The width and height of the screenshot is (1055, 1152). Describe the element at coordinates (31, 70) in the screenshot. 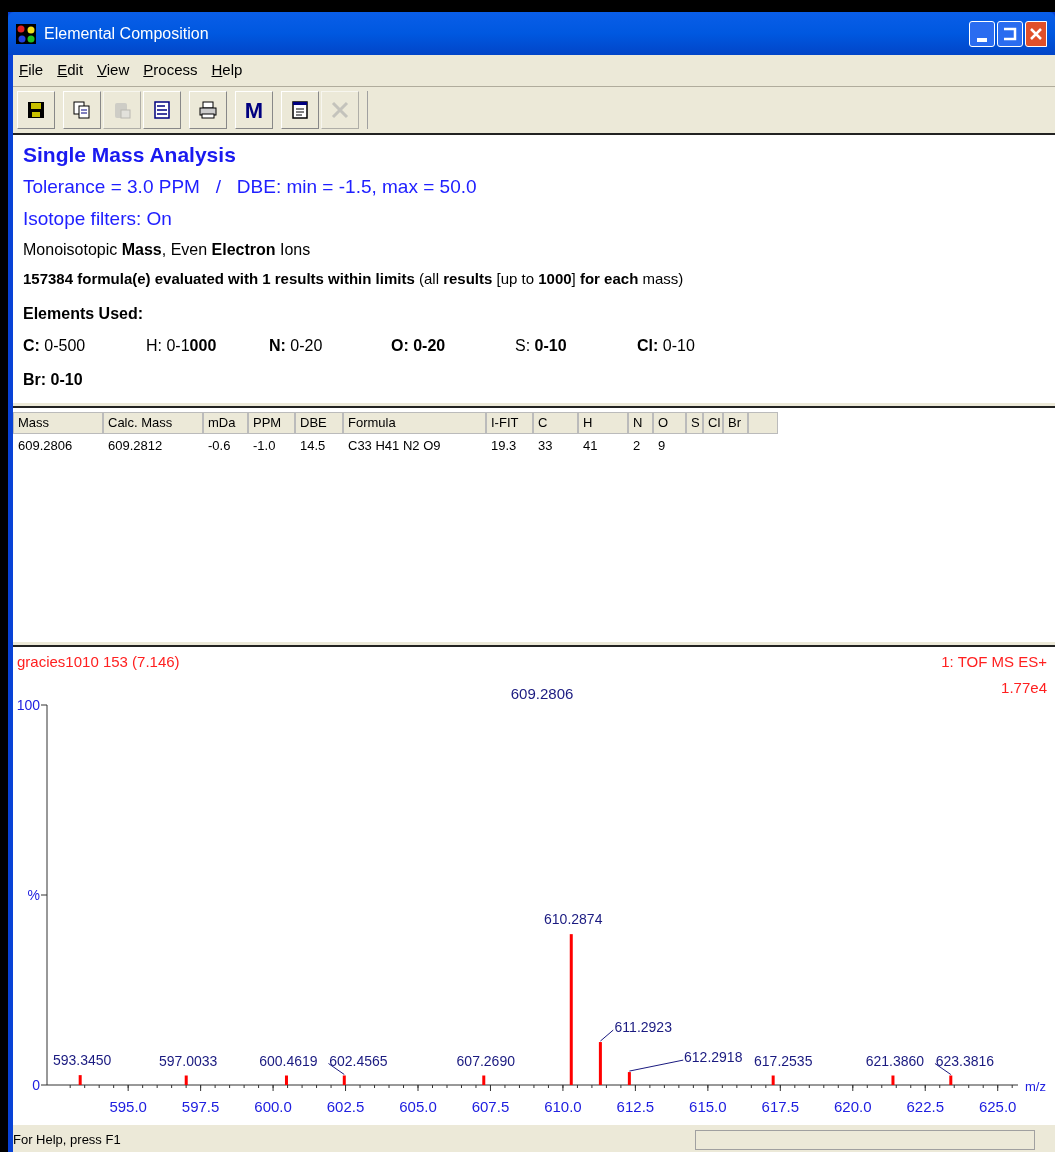

I see `menu-item: File` at that location.